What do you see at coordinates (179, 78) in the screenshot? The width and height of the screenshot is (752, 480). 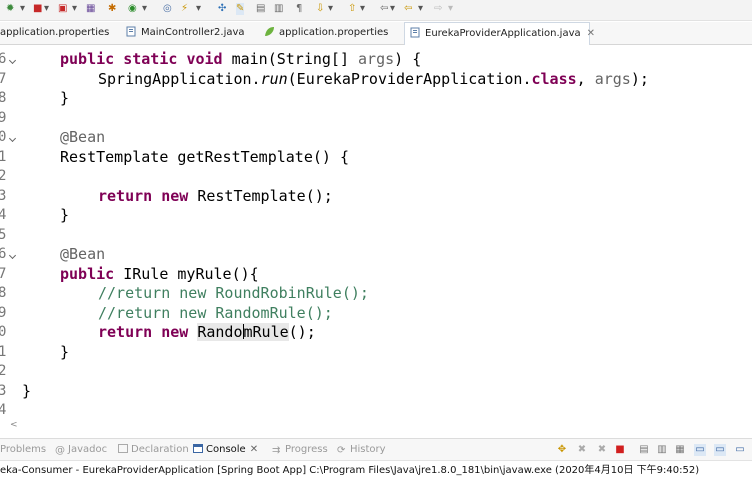 I see `code-text: SpringApplication.` at bounding box center [179, 78].